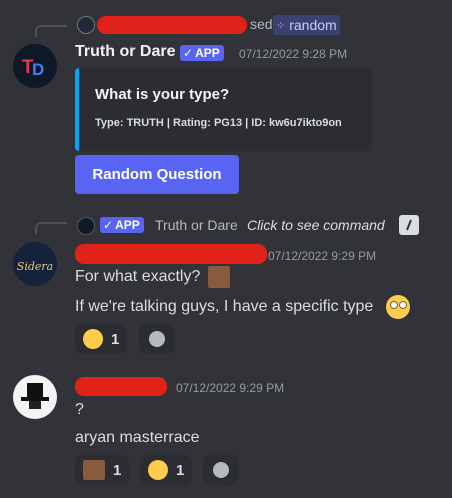 The width and height of the screenshot is (452, 498). I want to click on reply-hint: Click to see command, so click(316, 225).